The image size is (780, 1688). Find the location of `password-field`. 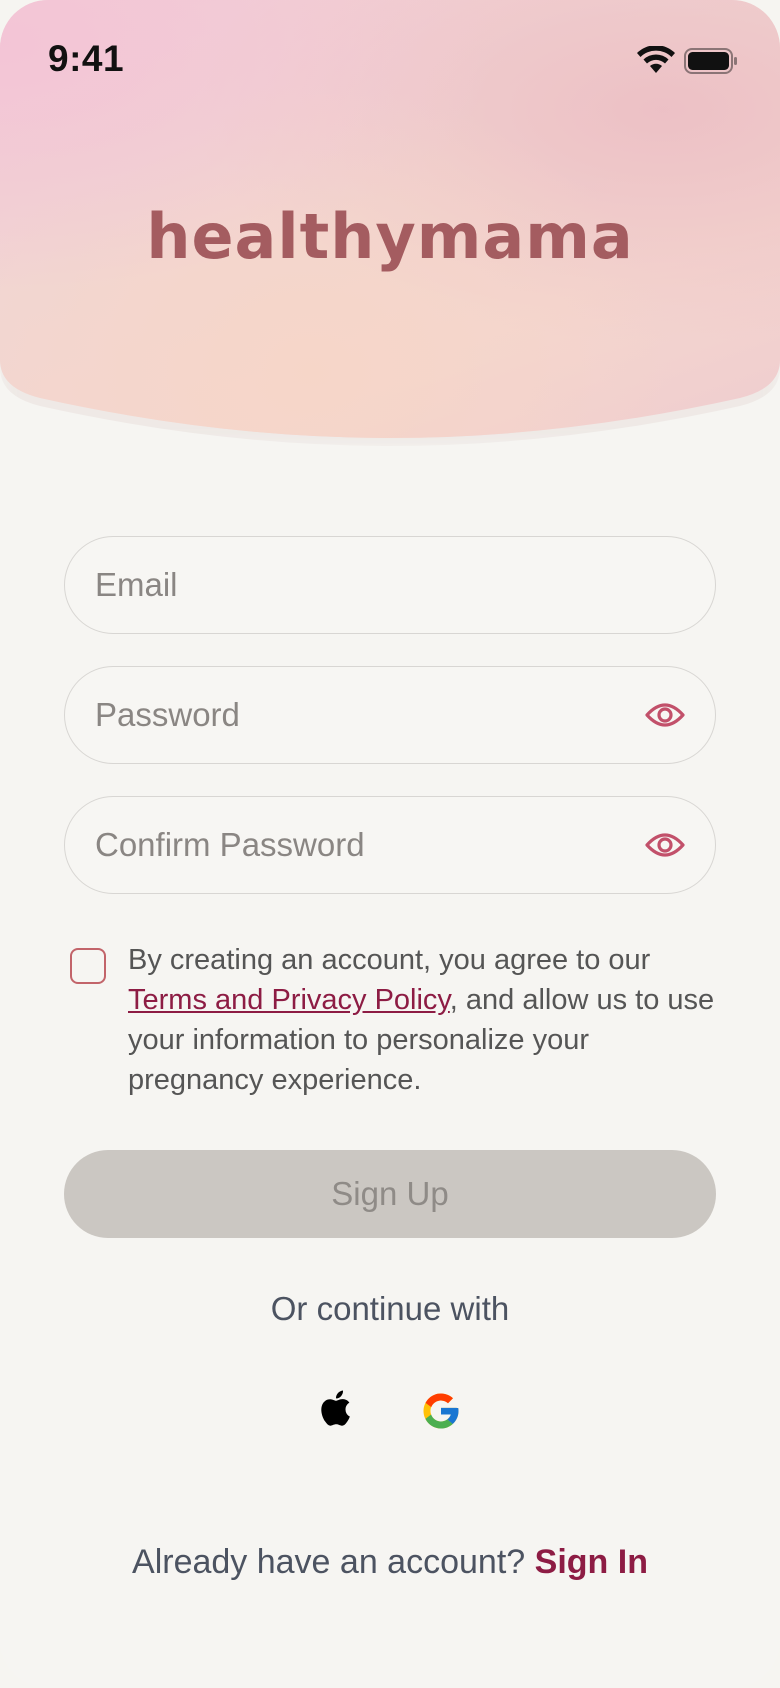

password-field is located at coordinates (390, 715).